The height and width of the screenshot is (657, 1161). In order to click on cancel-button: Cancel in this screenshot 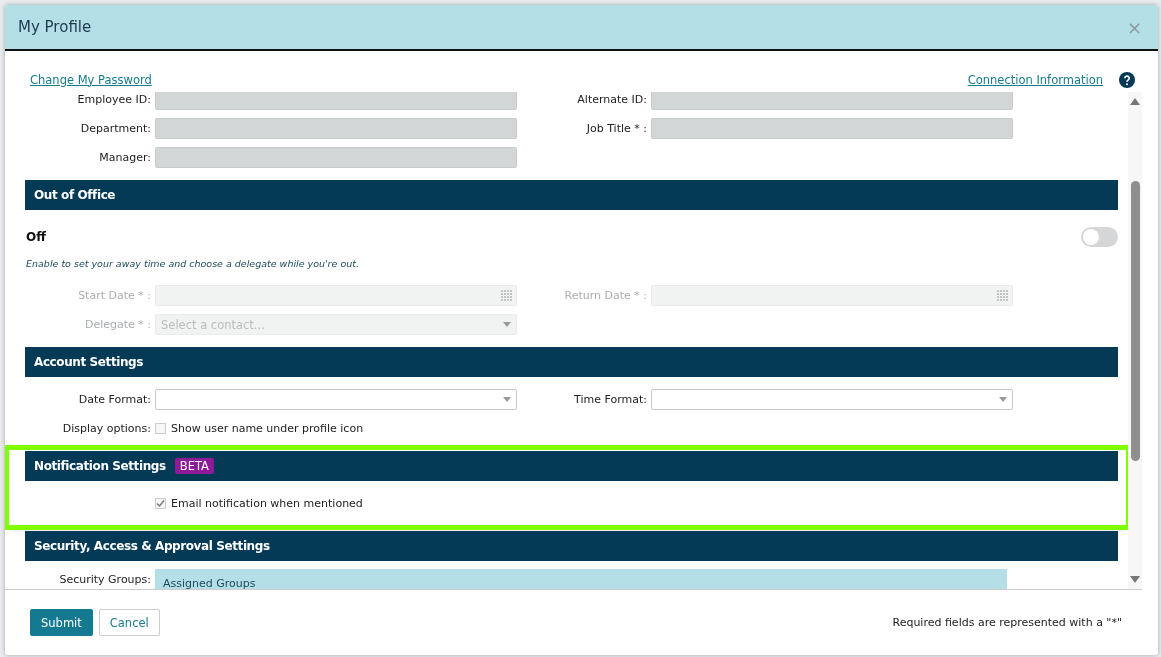, I will do `click(129, 622)`.